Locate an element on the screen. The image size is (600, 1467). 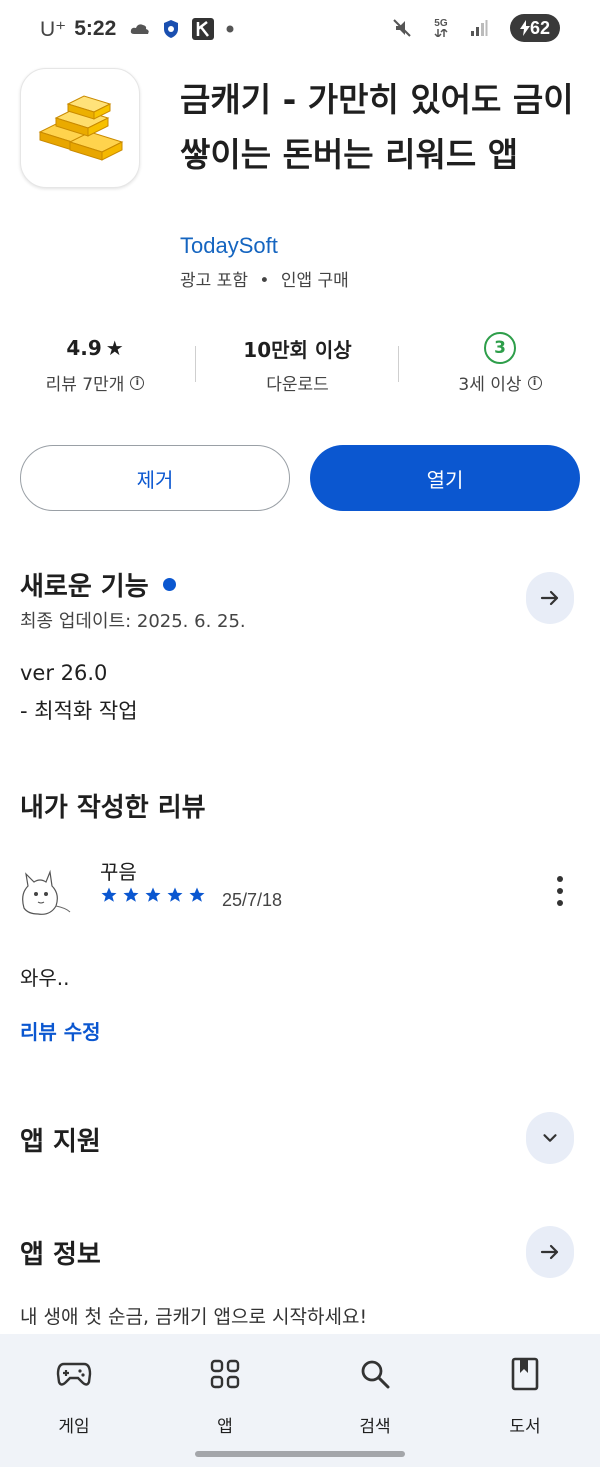
mute-icon is located at coordinates (402, 28).